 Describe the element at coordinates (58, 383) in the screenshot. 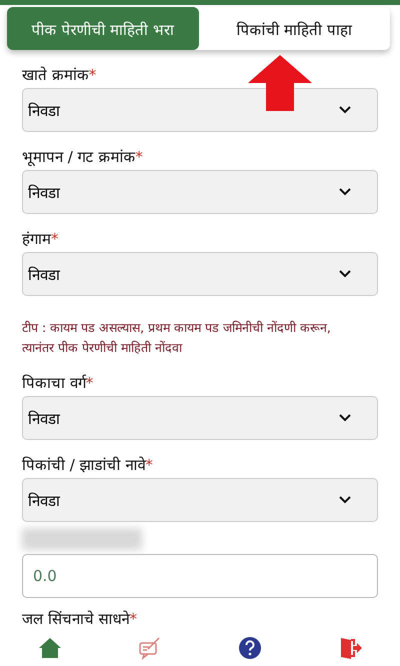

I see `field-label: पिकाचा वर्ग*` at that location.